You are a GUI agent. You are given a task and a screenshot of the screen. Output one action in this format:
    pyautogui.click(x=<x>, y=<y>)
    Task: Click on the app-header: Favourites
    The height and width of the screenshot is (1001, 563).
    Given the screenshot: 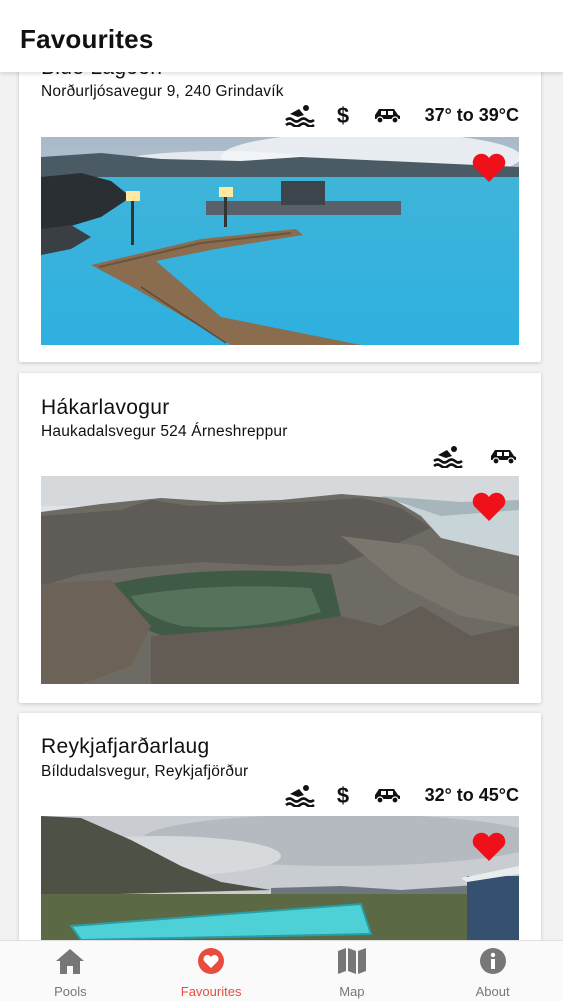 What is the action you would take?
    pyautogui.click(x=281, y=36)
    